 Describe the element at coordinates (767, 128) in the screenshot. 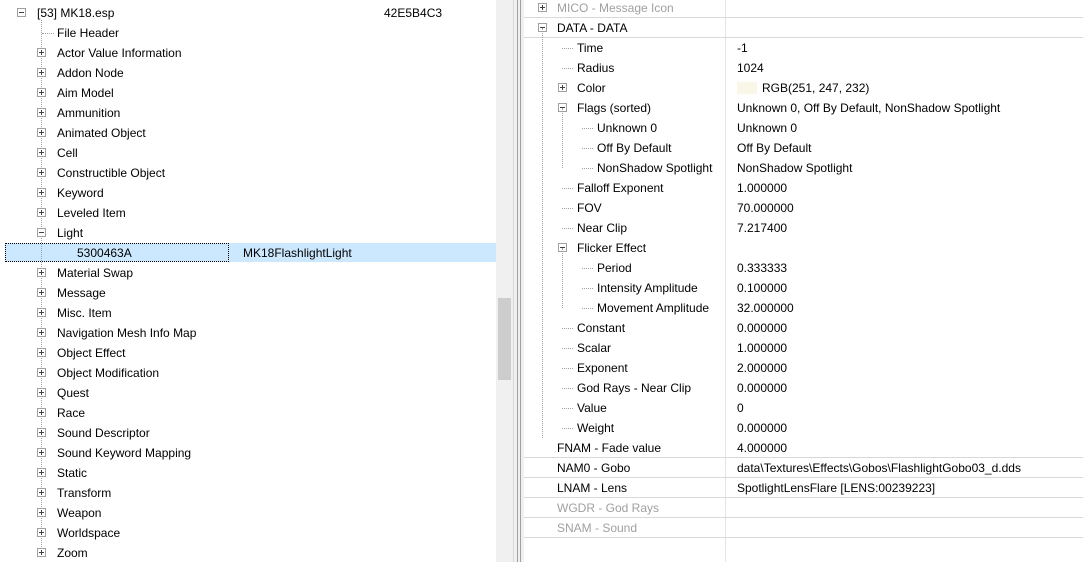

I see `field-value: Unknown 0` at that location.